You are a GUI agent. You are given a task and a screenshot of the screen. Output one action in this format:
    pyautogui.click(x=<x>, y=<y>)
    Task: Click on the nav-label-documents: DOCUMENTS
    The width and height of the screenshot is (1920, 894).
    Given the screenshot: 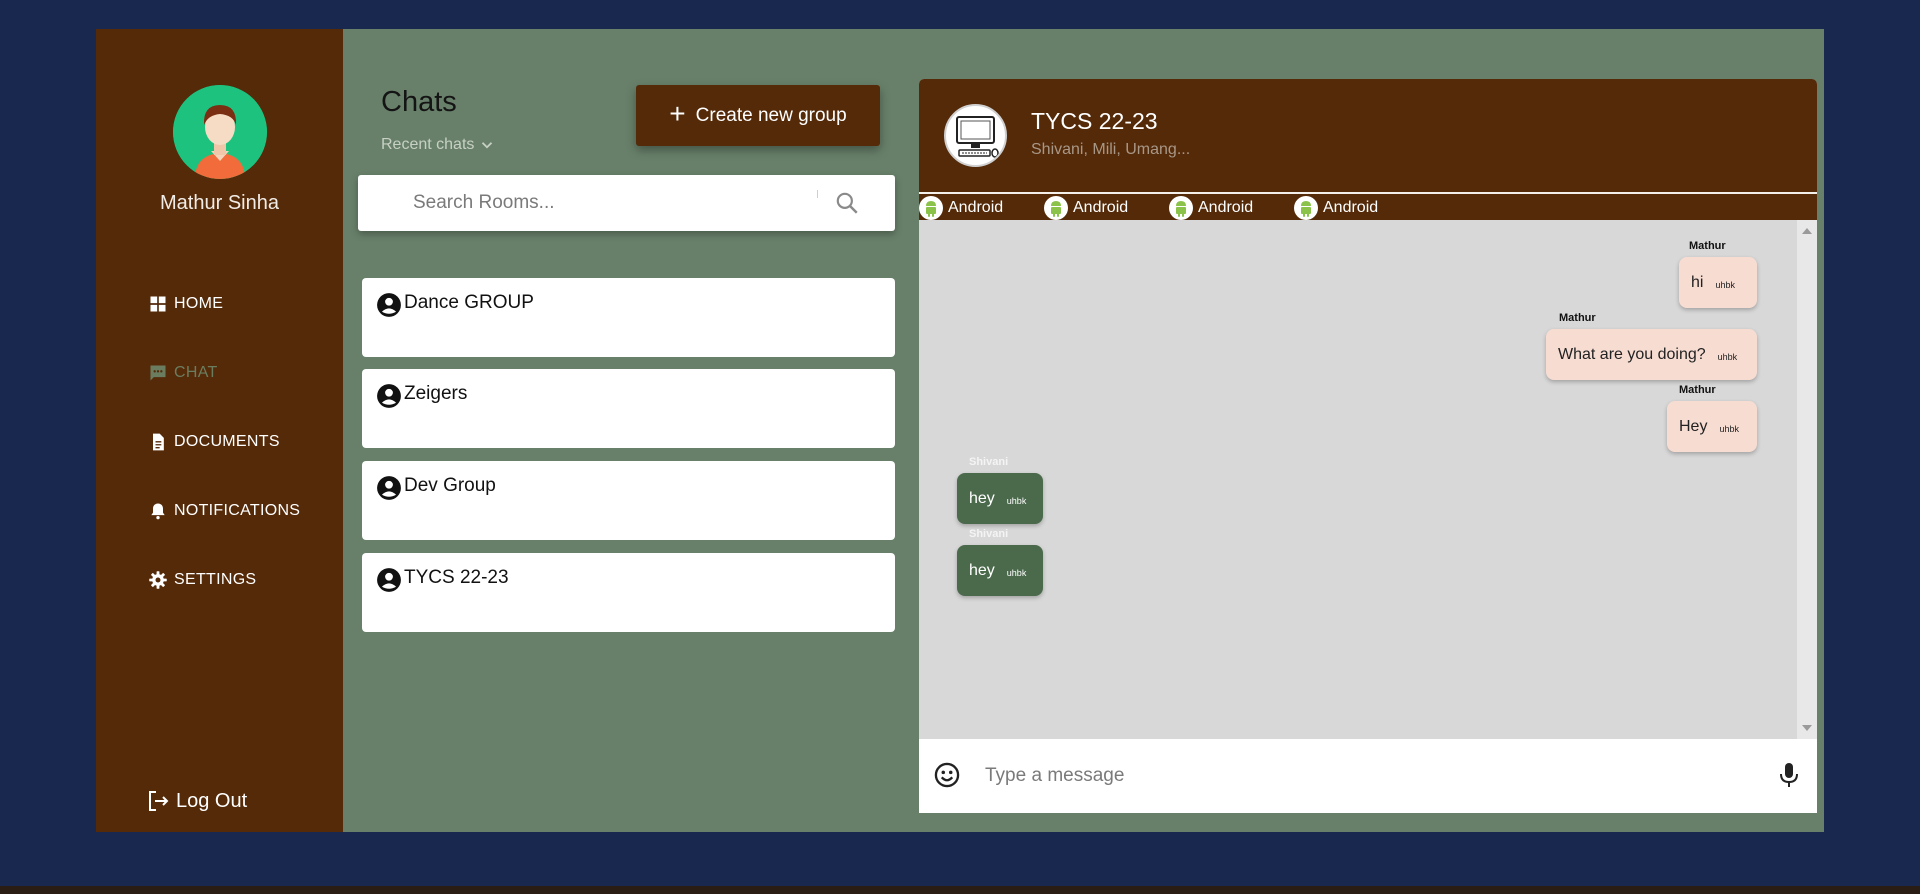 What is the action you would take?
    pyautogui.click(x=227, y=441)
    